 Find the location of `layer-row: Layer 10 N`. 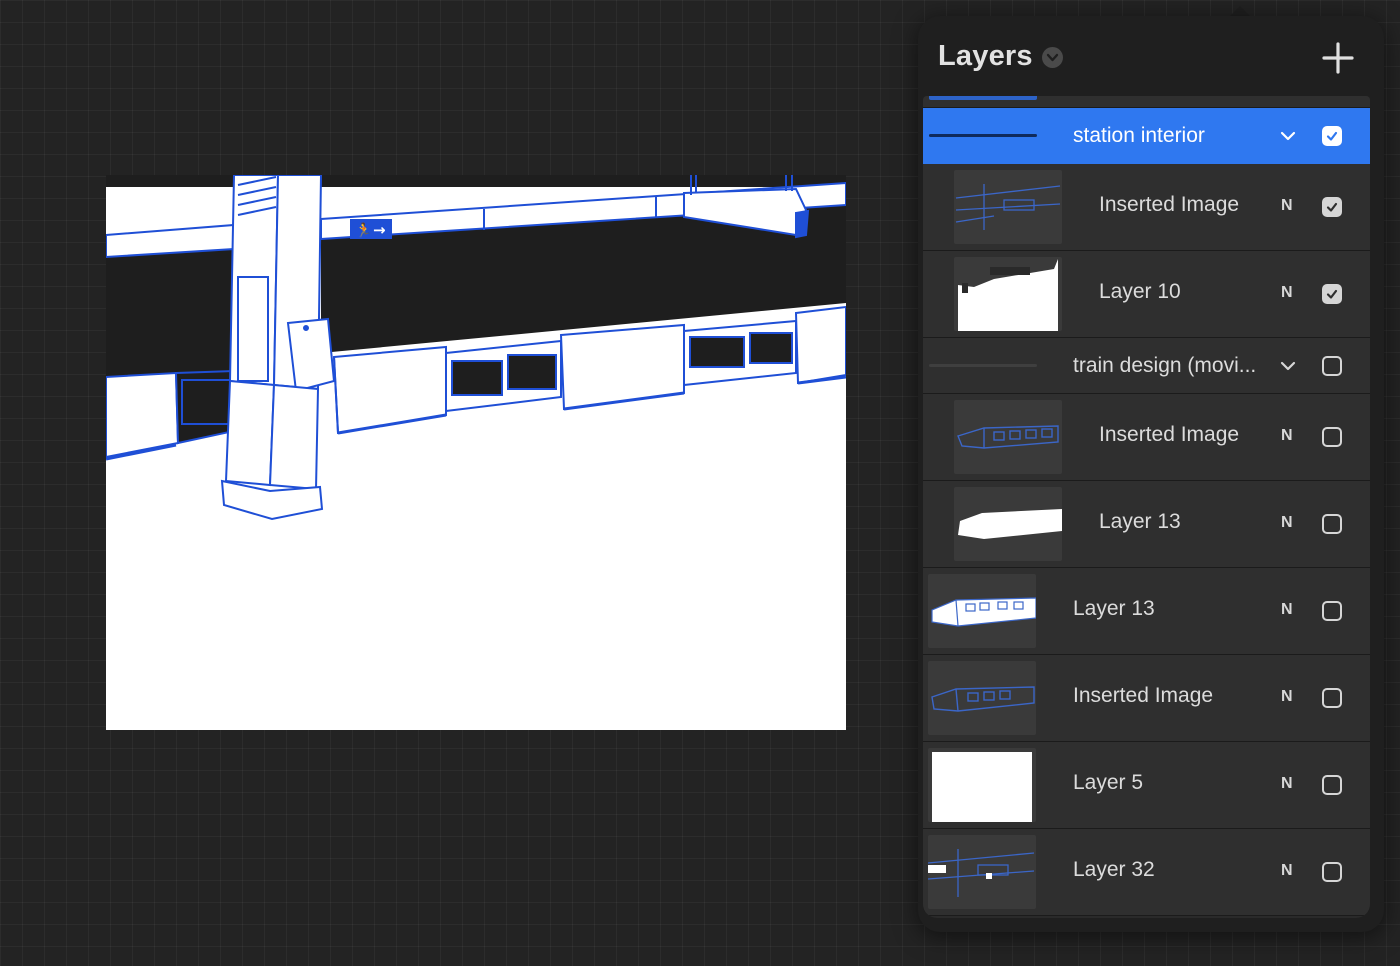

layer-row: Layer 10 N is located at coordinates (1146, 294).